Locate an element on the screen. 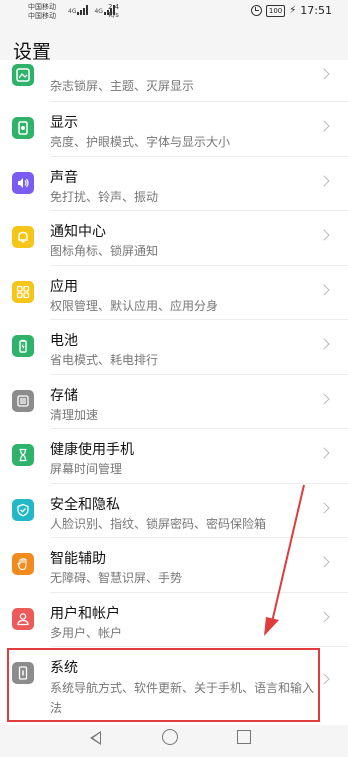 The height and width of the screenshot is (757, 348). item-title: 电池 is located at coordinates (64, 341).